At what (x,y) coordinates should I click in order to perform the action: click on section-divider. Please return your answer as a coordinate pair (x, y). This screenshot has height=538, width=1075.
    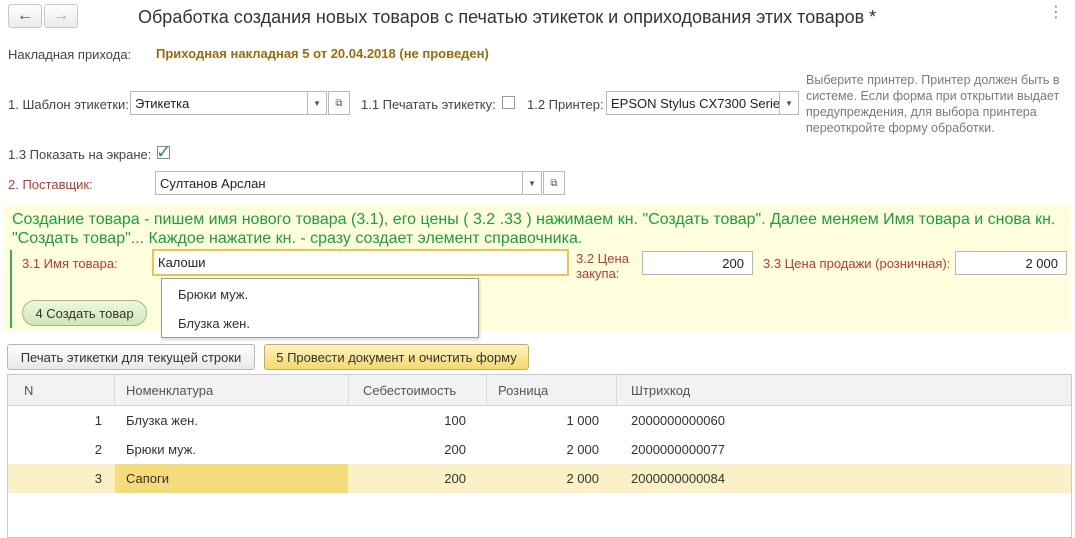
    Looking at the image, I should click on (11, 289).